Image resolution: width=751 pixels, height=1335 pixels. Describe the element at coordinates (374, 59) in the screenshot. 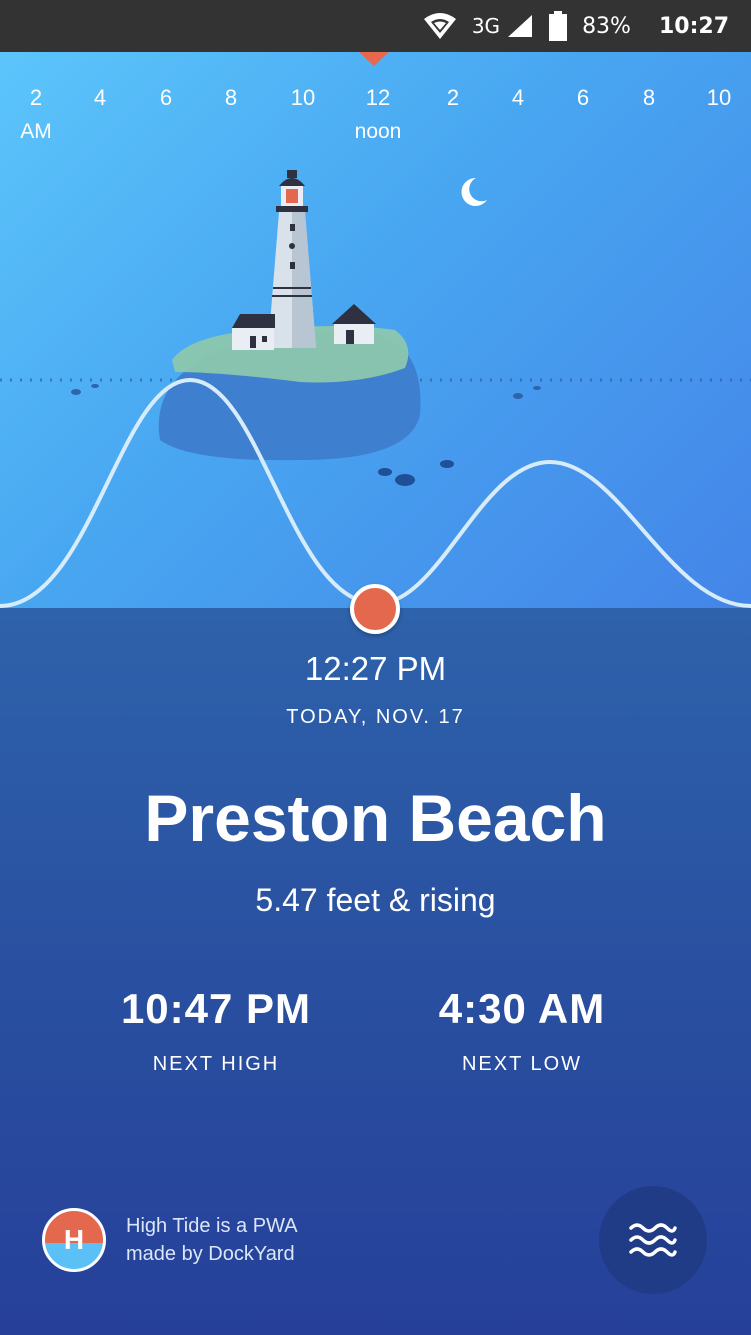

I see `current-time-marker` at that location.